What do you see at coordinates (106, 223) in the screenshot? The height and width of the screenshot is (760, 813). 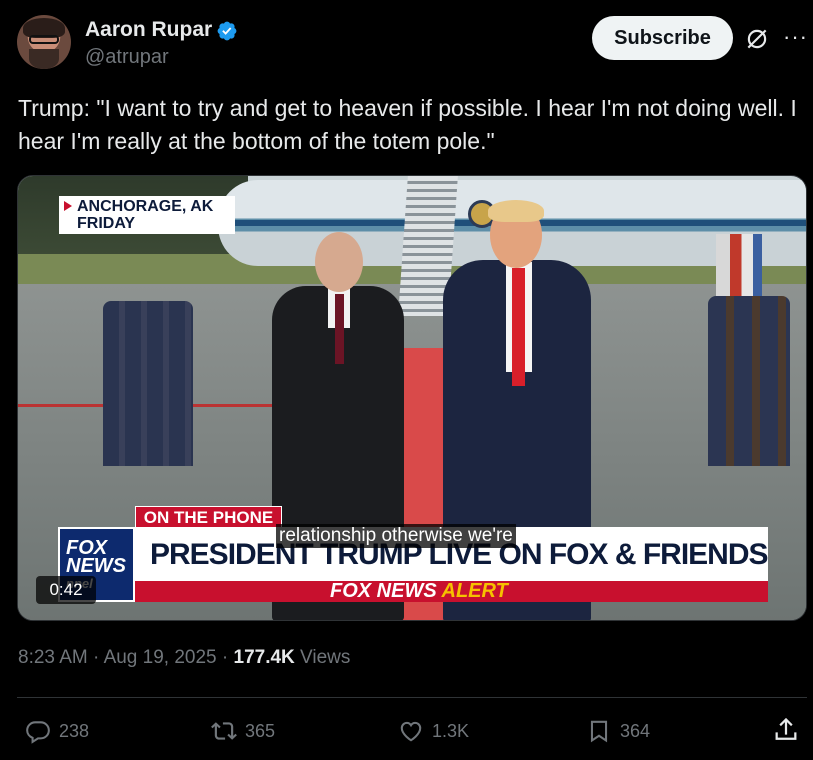 I see `location-line2: FRIDAY` at bounding box center [106, 223].